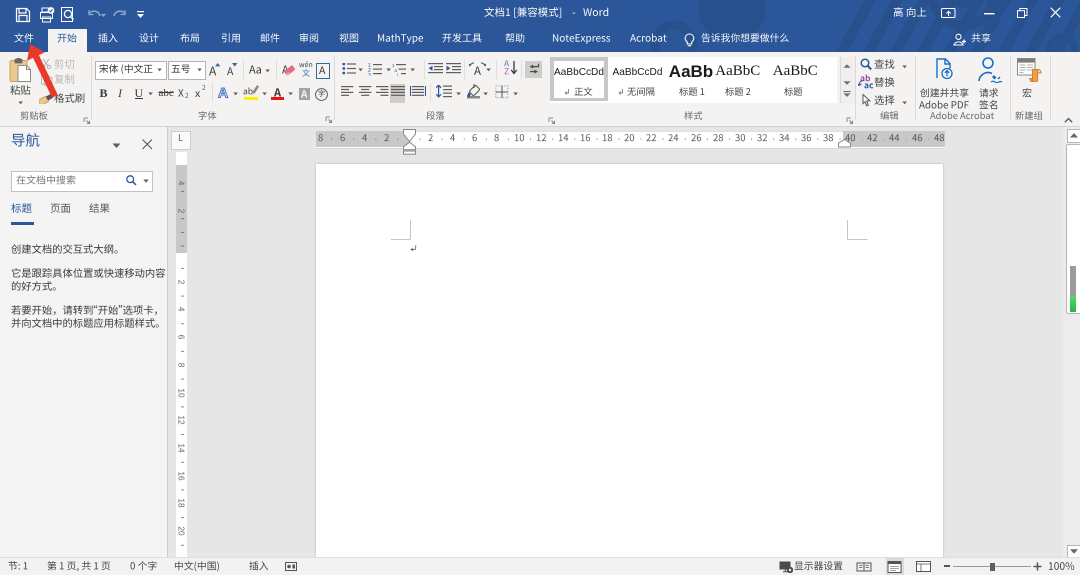  I want to click on svg-text: 3, so click(369, 74).